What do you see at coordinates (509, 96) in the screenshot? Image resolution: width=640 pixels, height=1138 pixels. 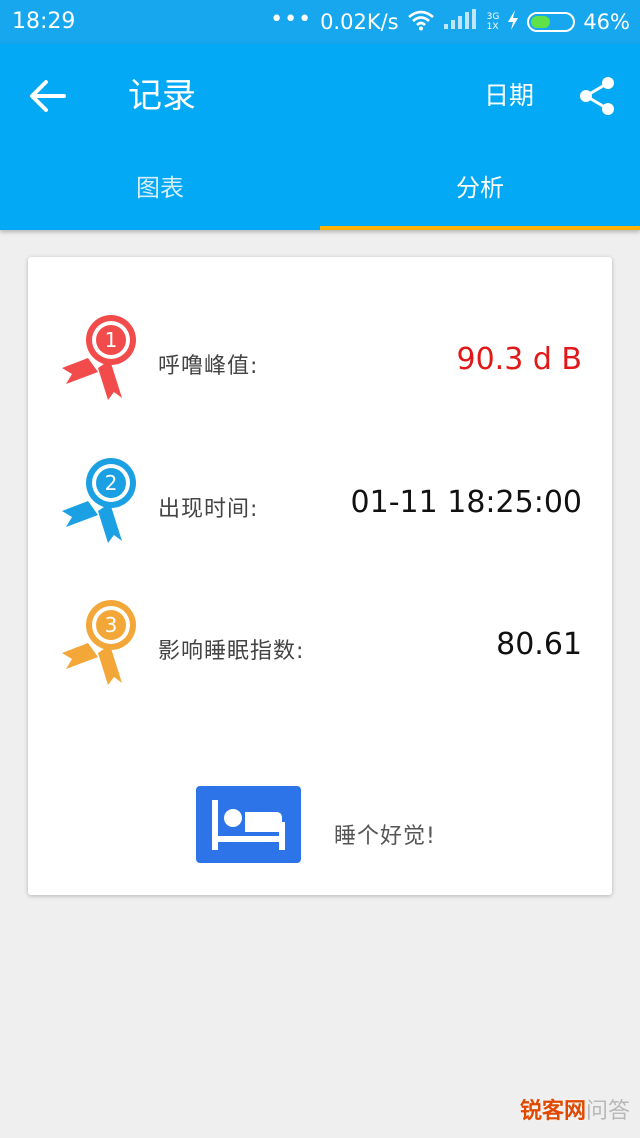 I see `date-button: 日期` at bounding box center [509, 96].